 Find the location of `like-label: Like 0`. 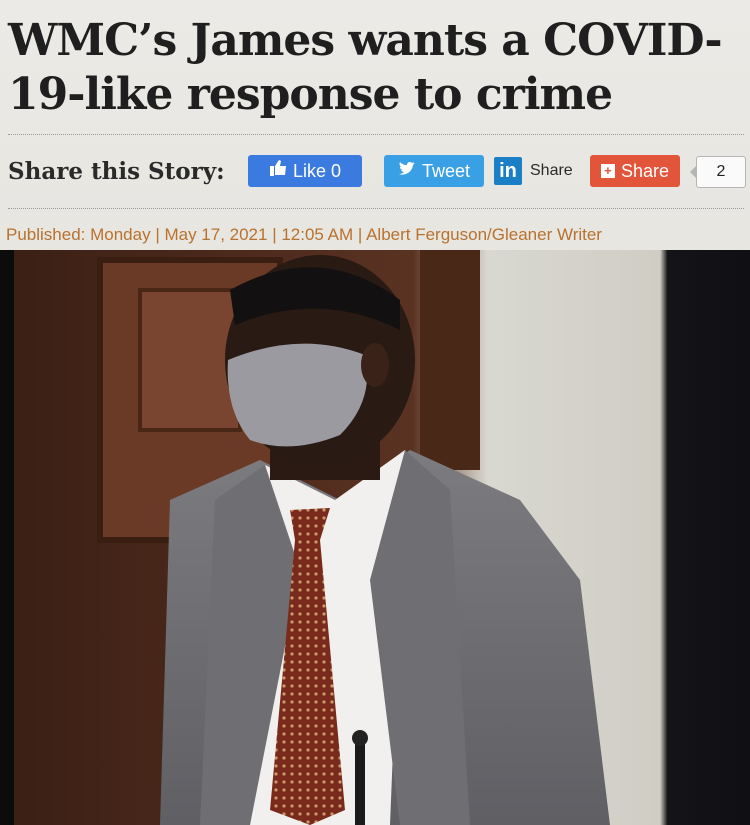

like-label: Like 0 is located at coordinates (317, 171).